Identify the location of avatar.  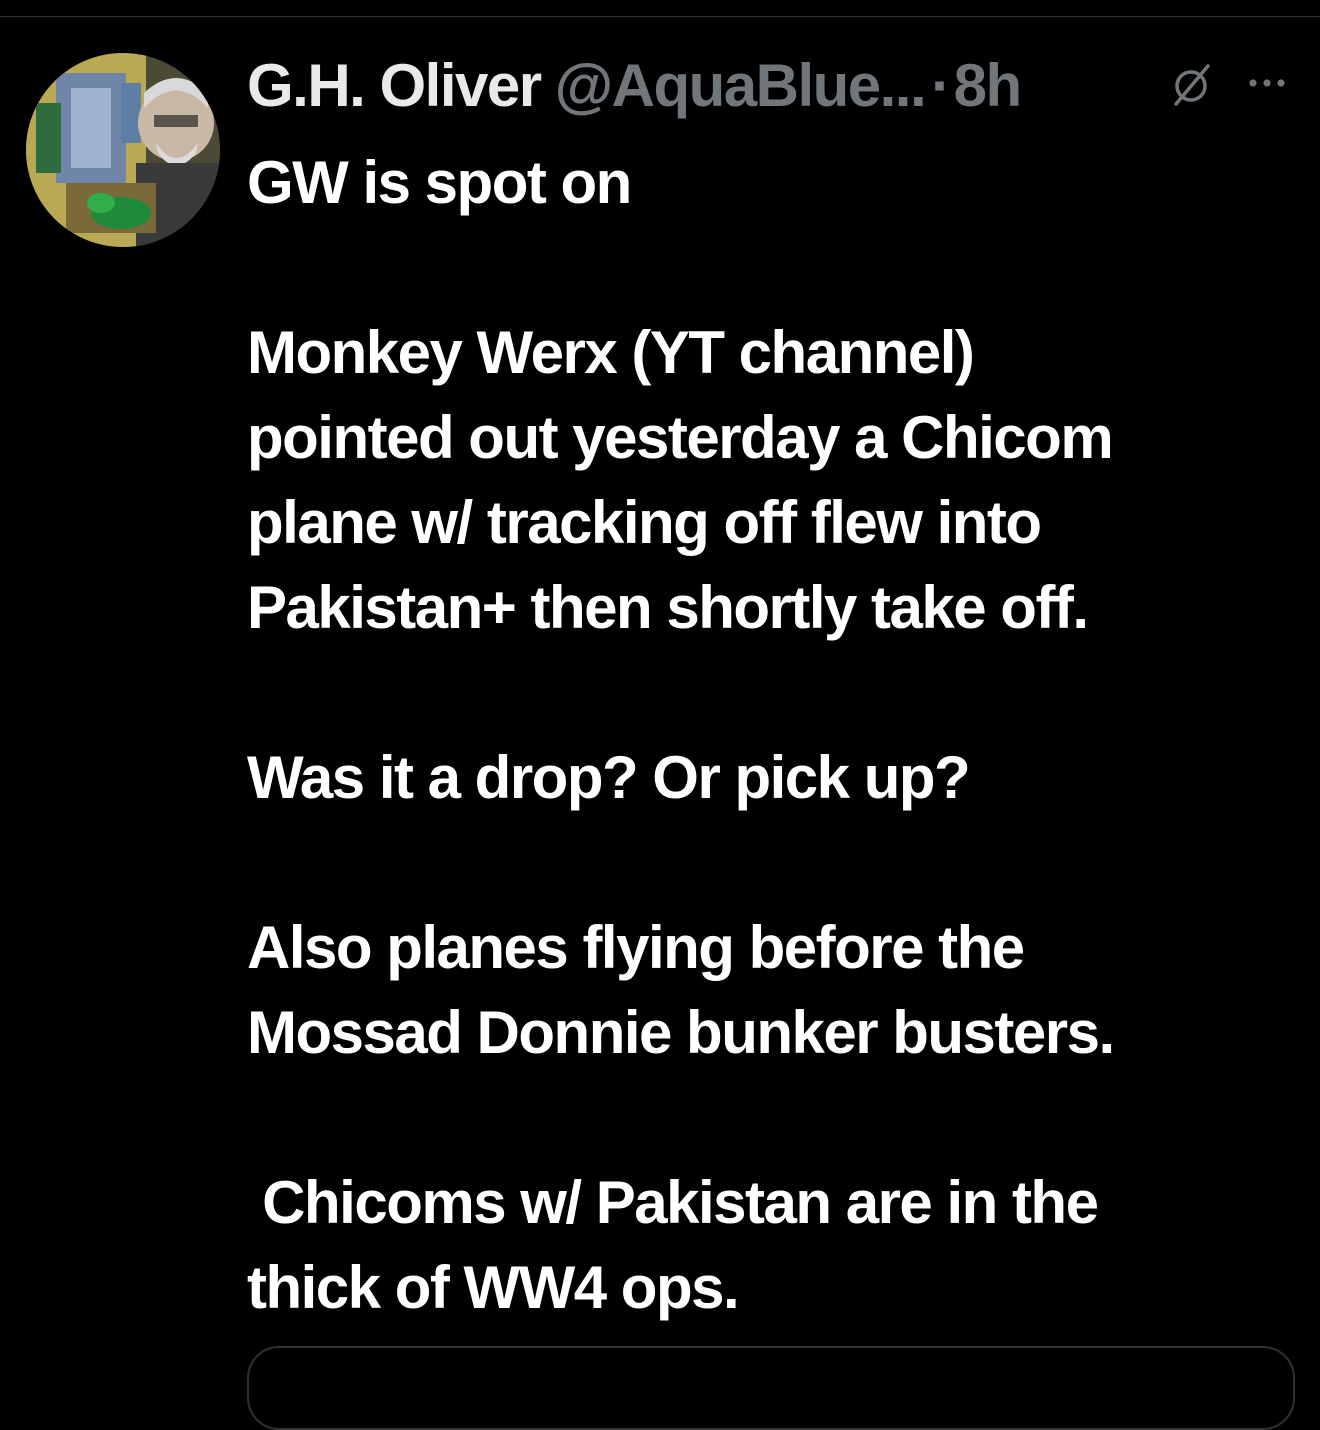
(123, 150).